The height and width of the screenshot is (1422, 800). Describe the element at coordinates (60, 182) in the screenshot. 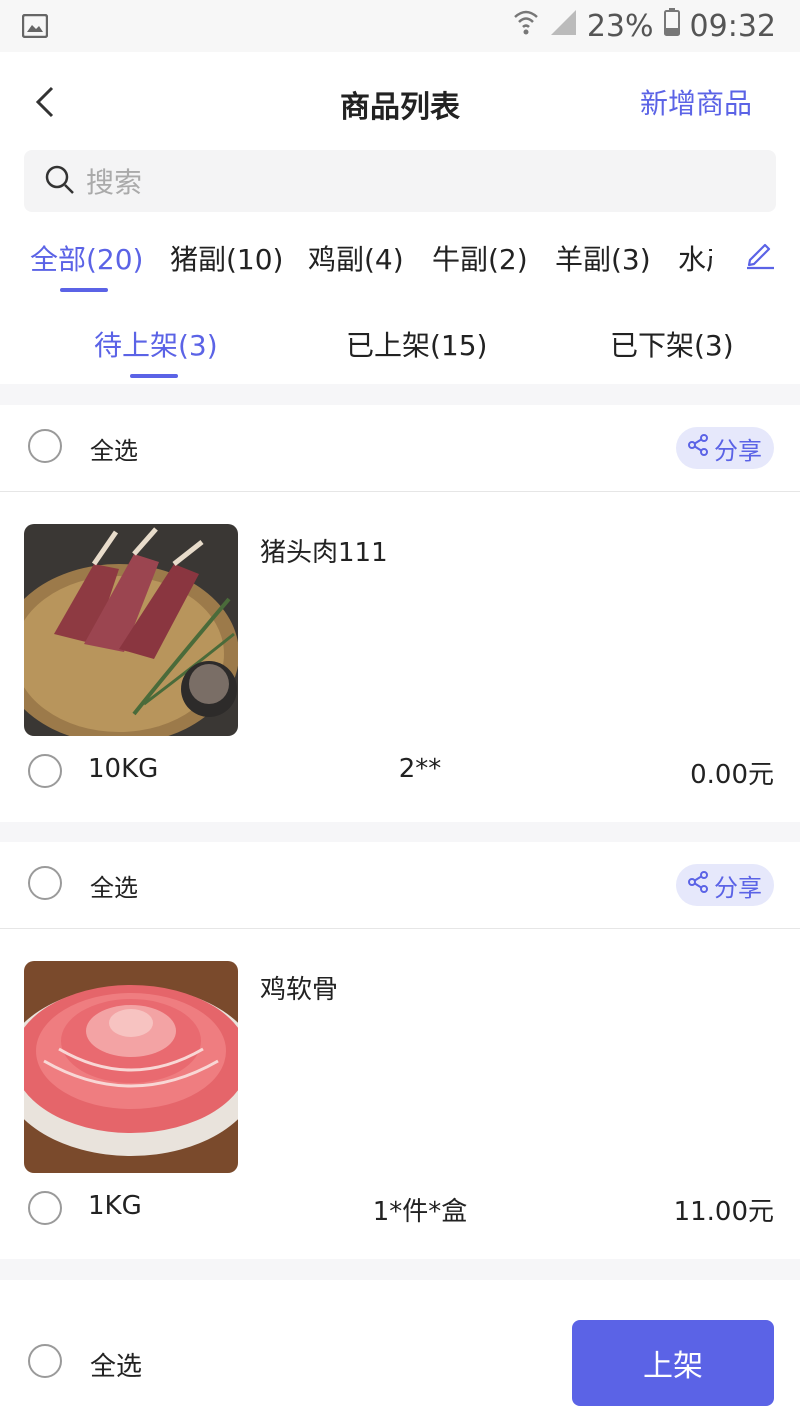

I see `search-icon` at that location.